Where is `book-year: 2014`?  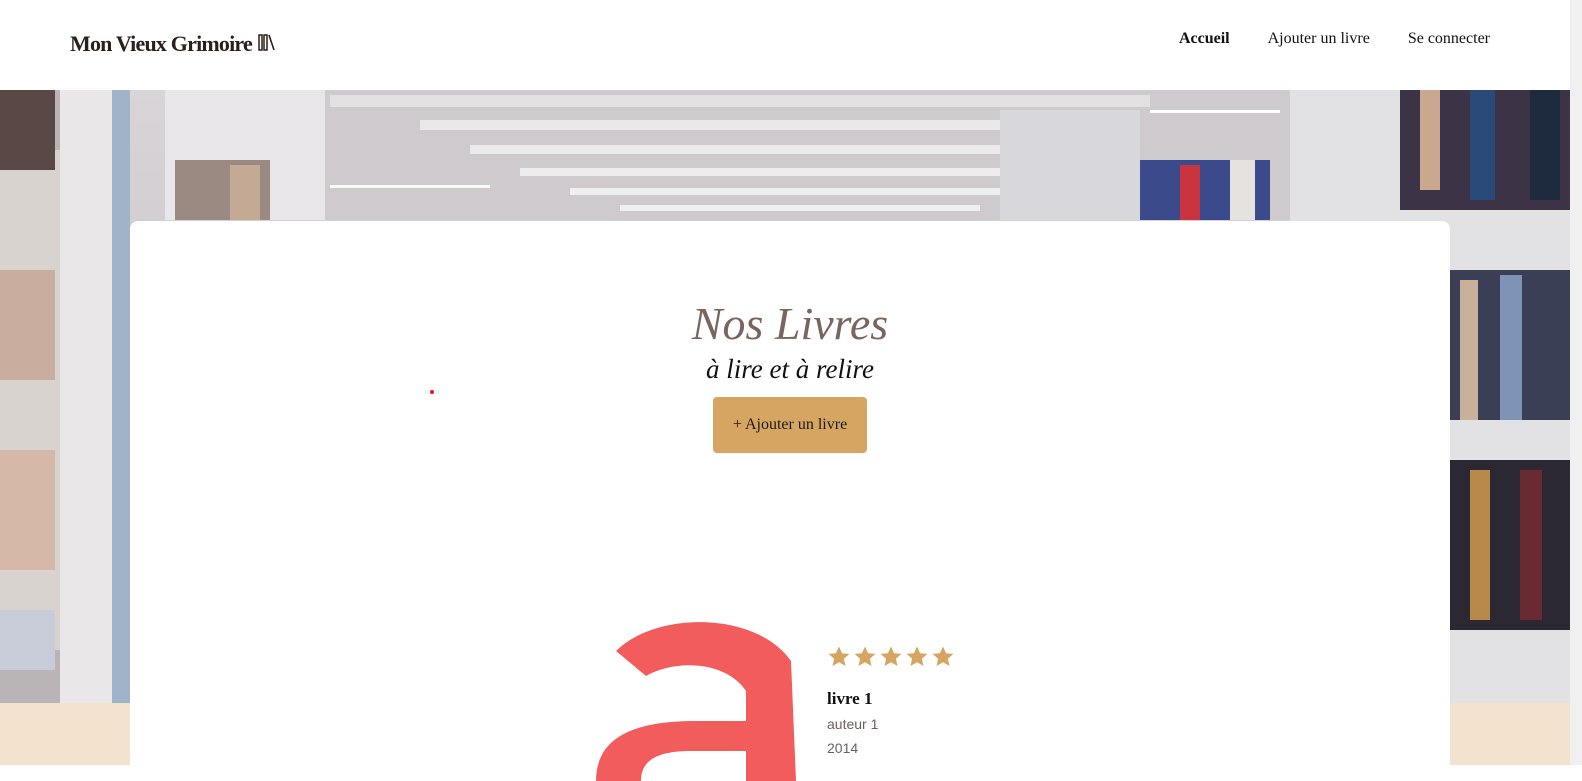 book-year: 2014 is located at coordinates (843, 748).